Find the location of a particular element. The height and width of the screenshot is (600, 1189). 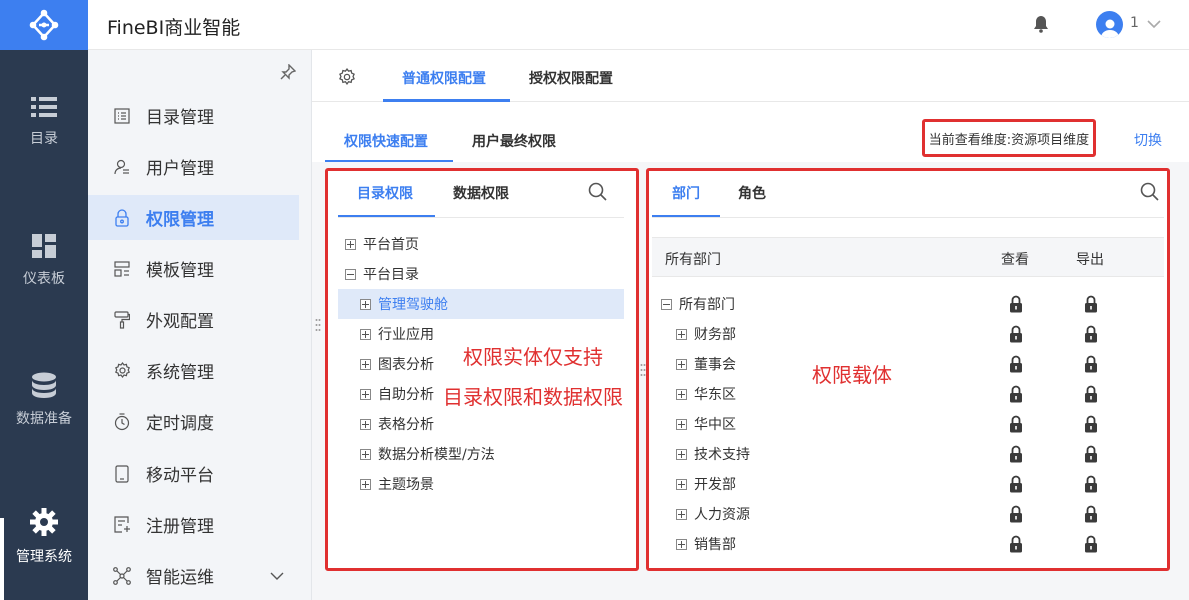

user-name: 1 is located at coordinates (1134, 23).